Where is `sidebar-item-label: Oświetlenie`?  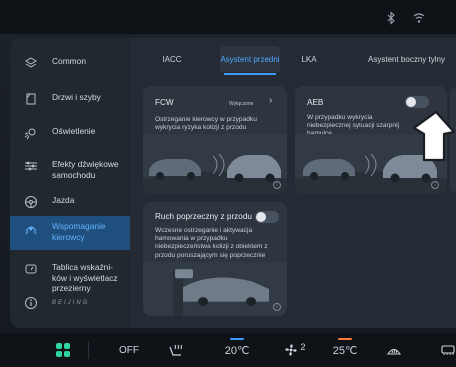 sidebar-item-label: Oświetlenie is located at coordinates (74, 131).